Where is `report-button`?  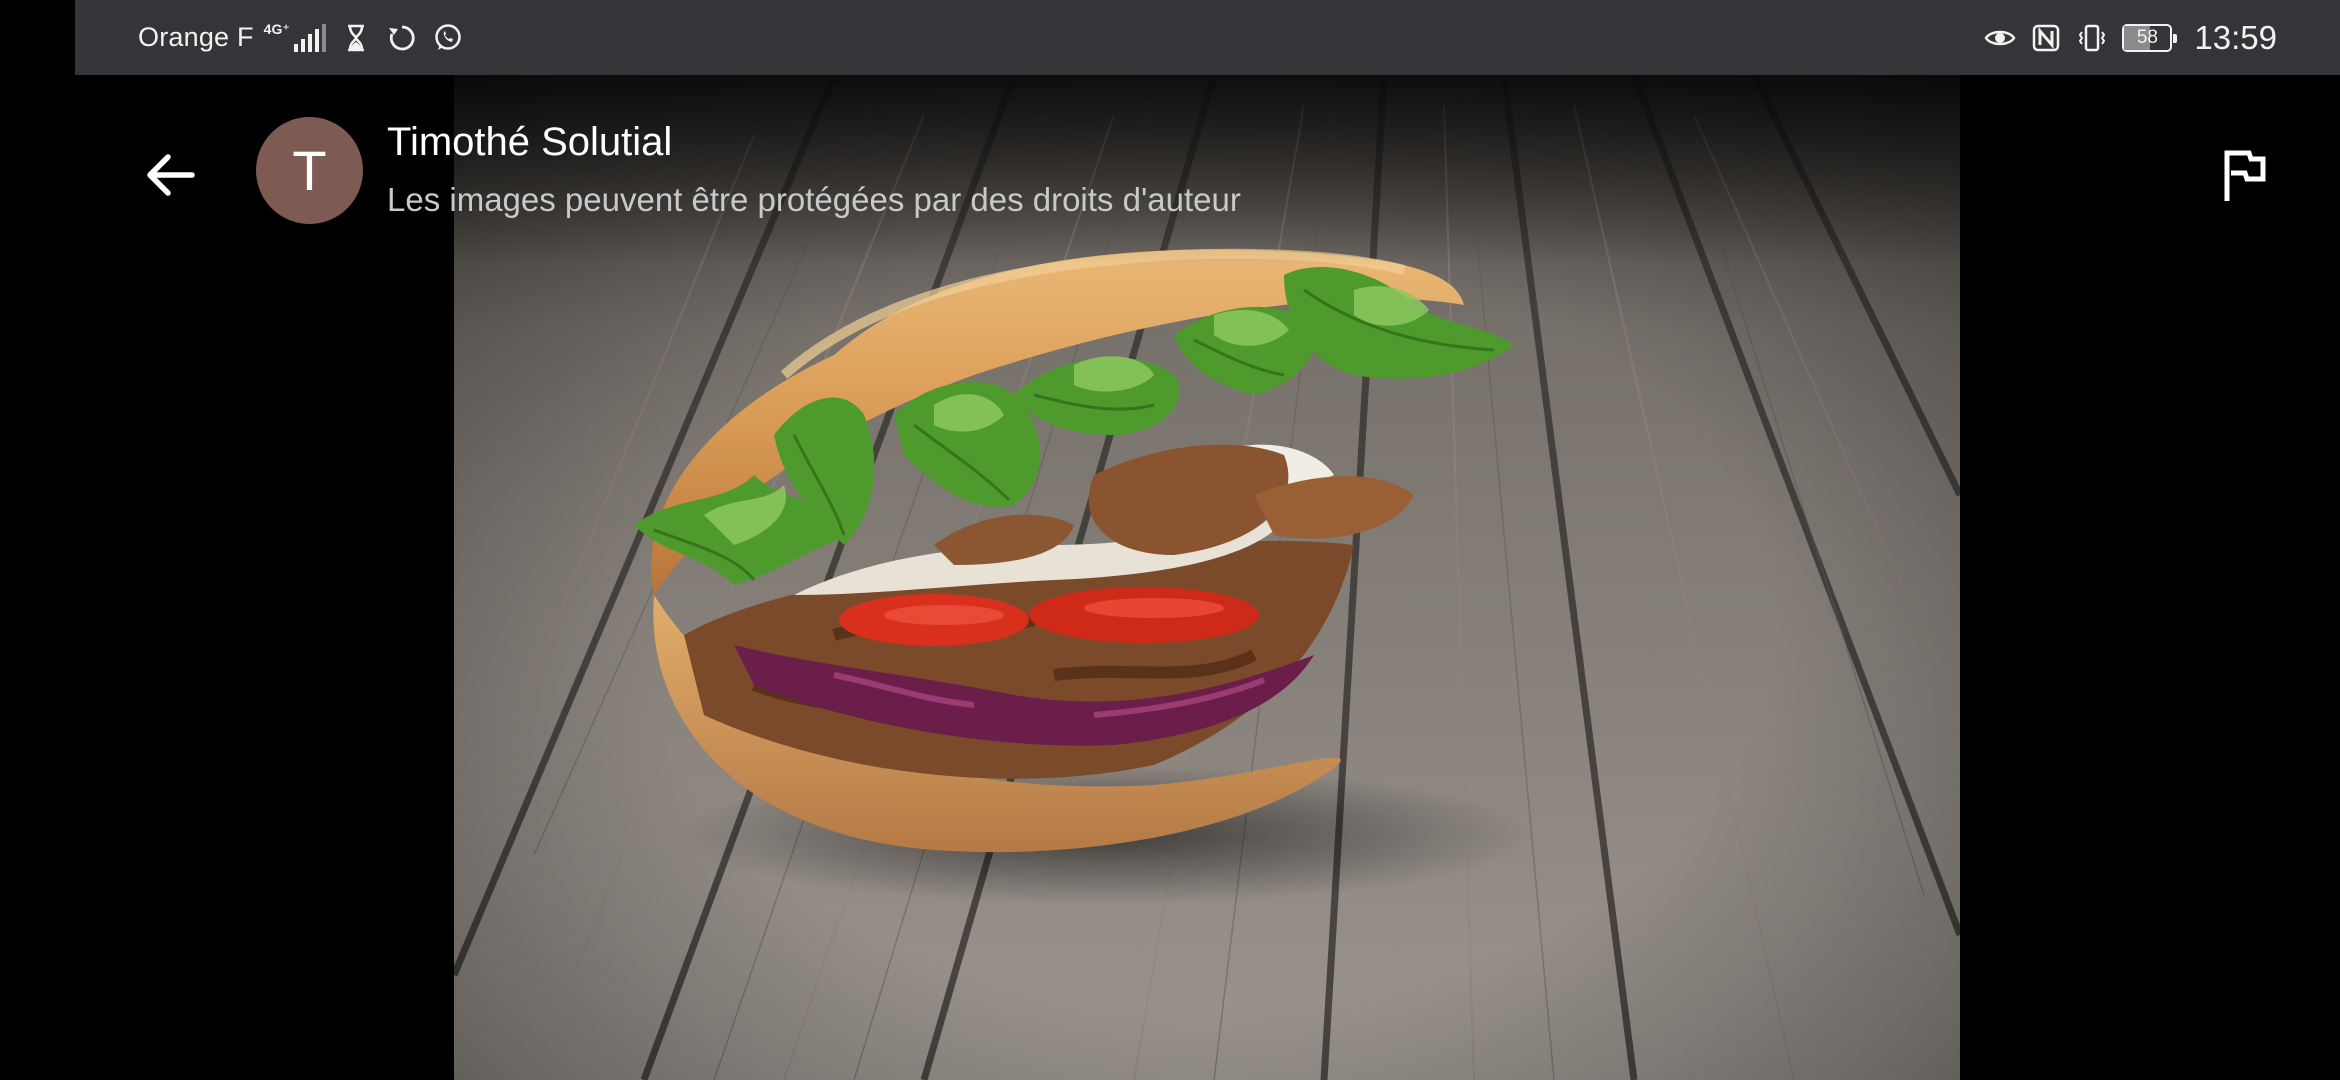 report-button is located at coordinates (2244, 176).